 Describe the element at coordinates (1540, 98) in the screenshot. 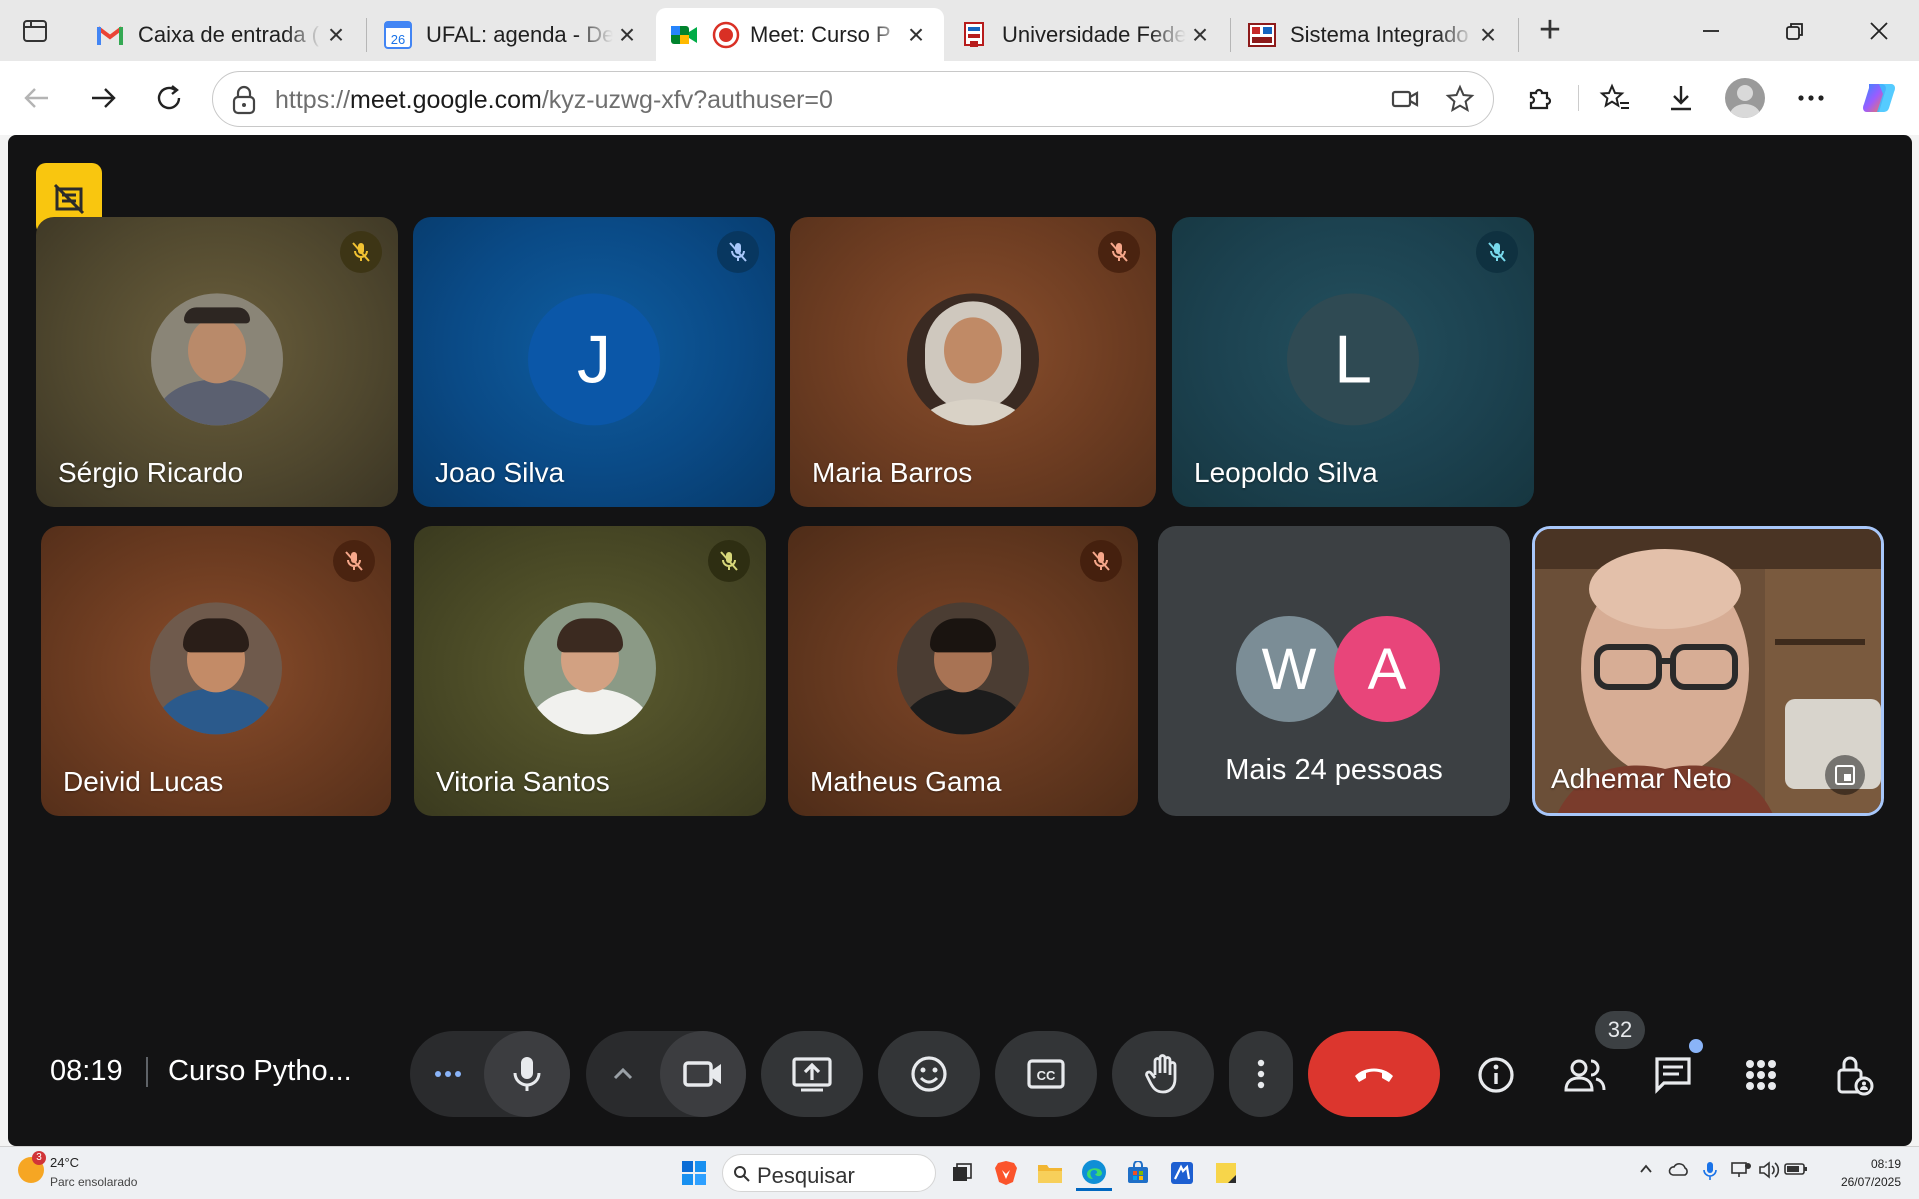

I see `extensions-icon` at that location.